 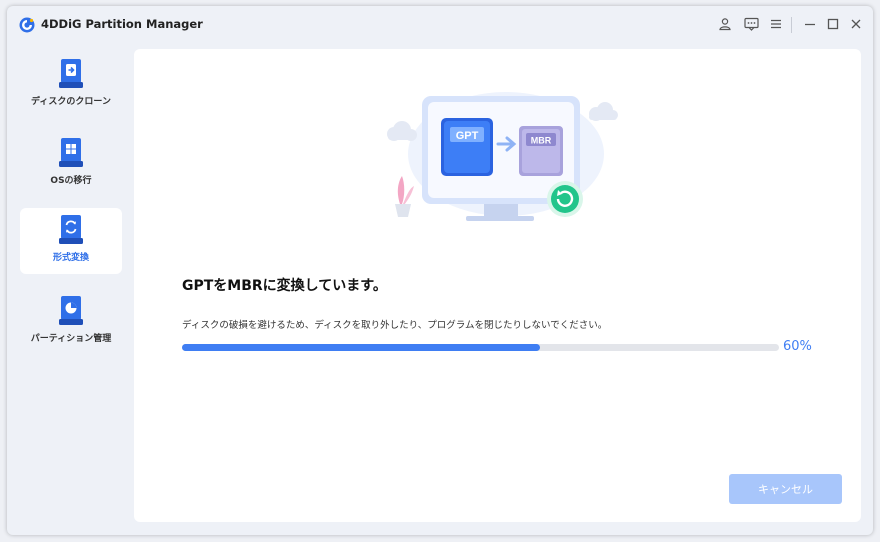 I want to click on sidebar-item-label: パーティション管理, so click(x=71, y=339).